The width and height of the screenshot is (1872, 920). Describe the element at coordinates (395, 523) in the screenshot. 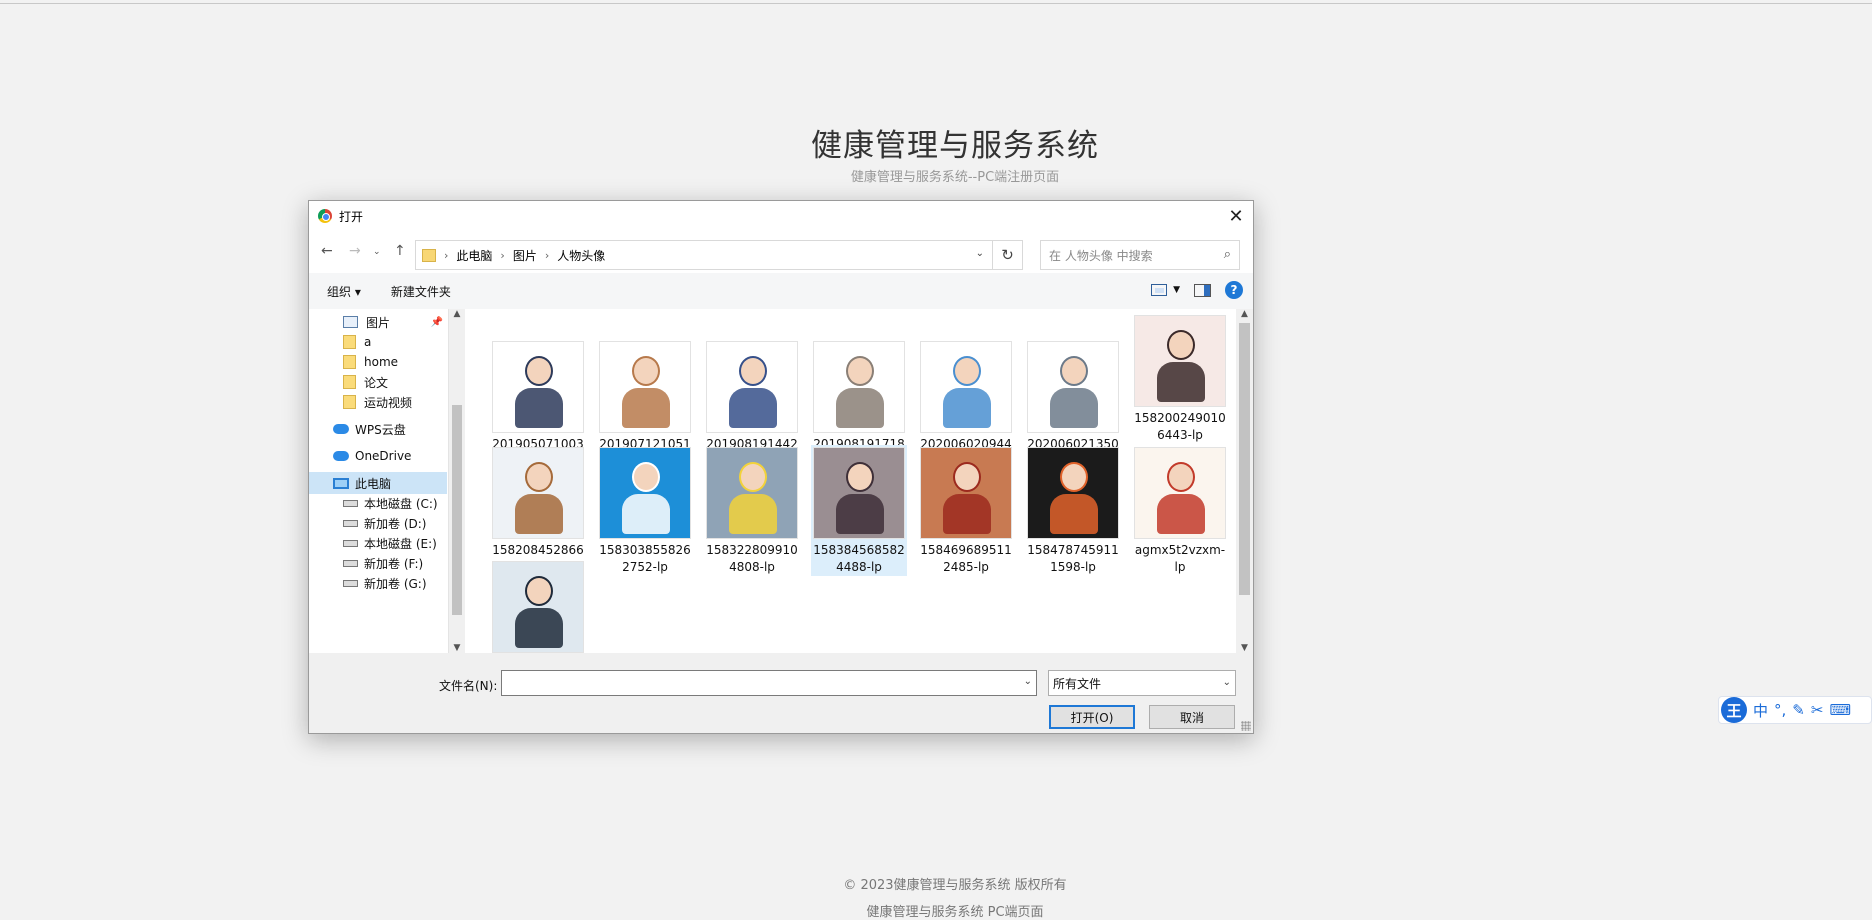

I see `nav-item-label: 新加卷 (D:)` at that location.